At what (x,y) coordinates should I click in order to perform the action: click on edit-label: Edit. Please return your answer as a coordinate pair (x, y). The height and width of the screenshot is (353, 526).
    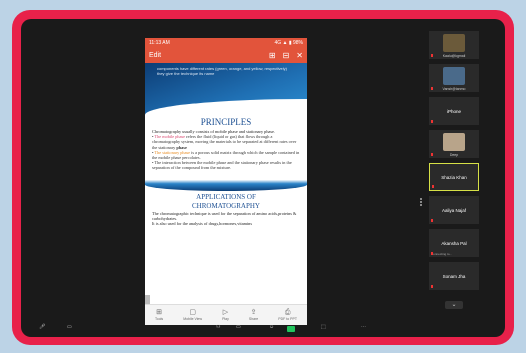
    Looking at the image, I should click on (155, 55).